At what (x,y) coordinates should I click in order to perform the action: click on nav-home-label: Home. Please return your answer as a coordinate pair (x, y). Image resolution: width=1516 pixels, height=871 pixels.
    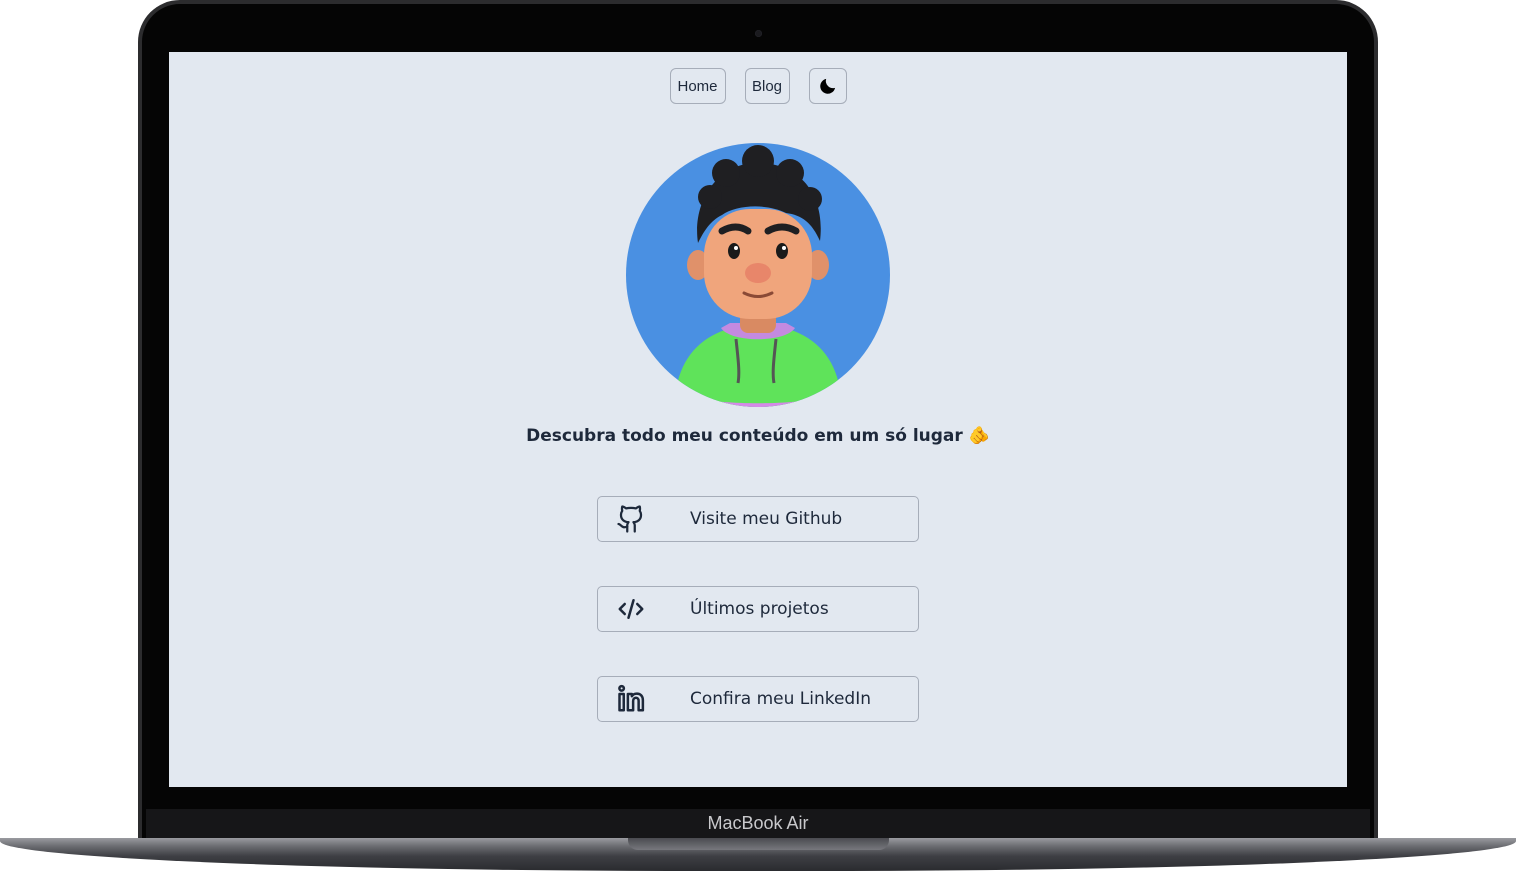
    Looking at the image, I should click on (697, 86).